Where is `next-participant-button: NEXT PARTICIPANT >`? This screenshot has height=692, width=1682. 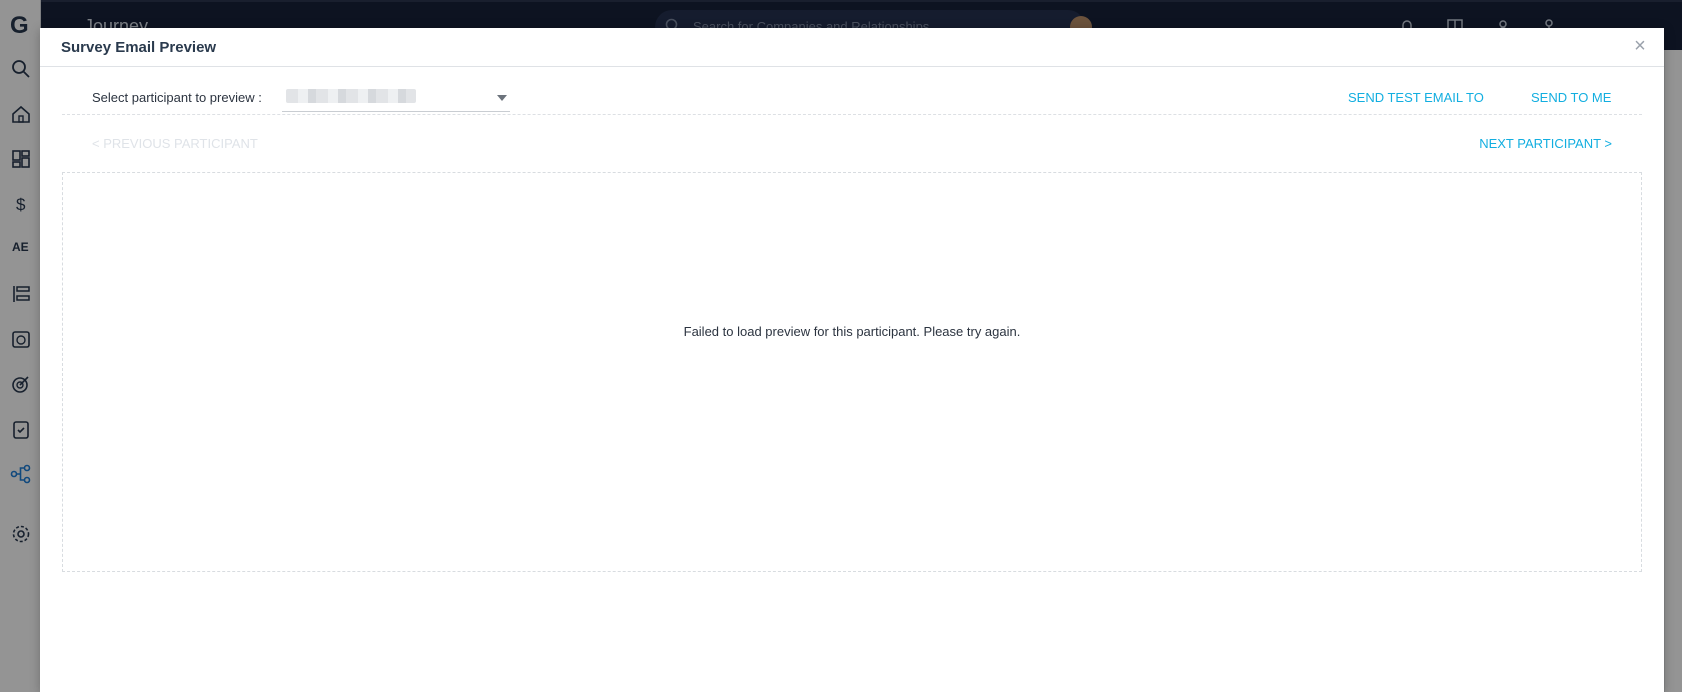 next-participant-button: NEXT PARTICIPANT > is located at coordinates (1545, 143).